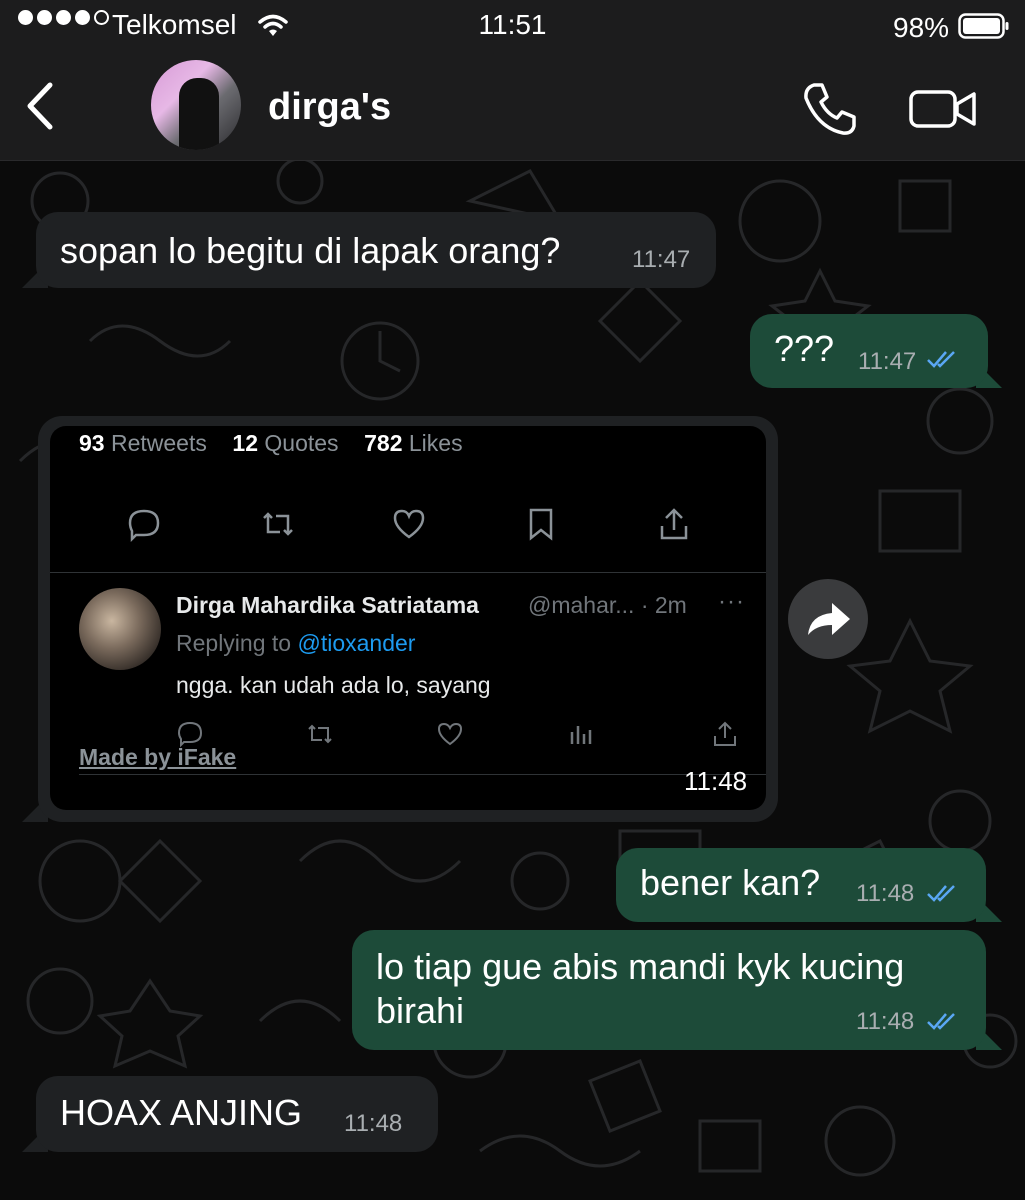 This screenshot has height=1200, width=1025. Describe the element at coordinates (181, 1112) in the screenshot. I see `message-text: HOAX ANJING` at that location.